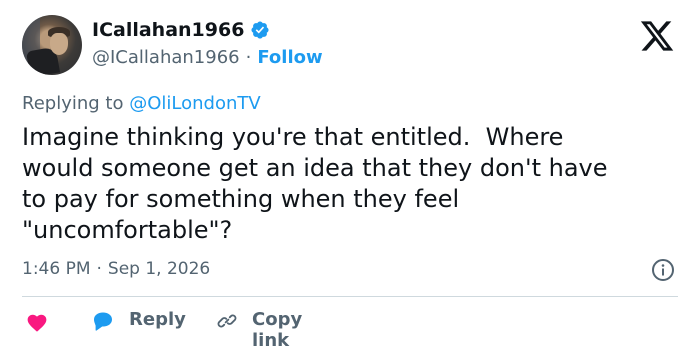  Describe the element at coordinates (350, 296) in the screenshot. I see `divider` at that location.